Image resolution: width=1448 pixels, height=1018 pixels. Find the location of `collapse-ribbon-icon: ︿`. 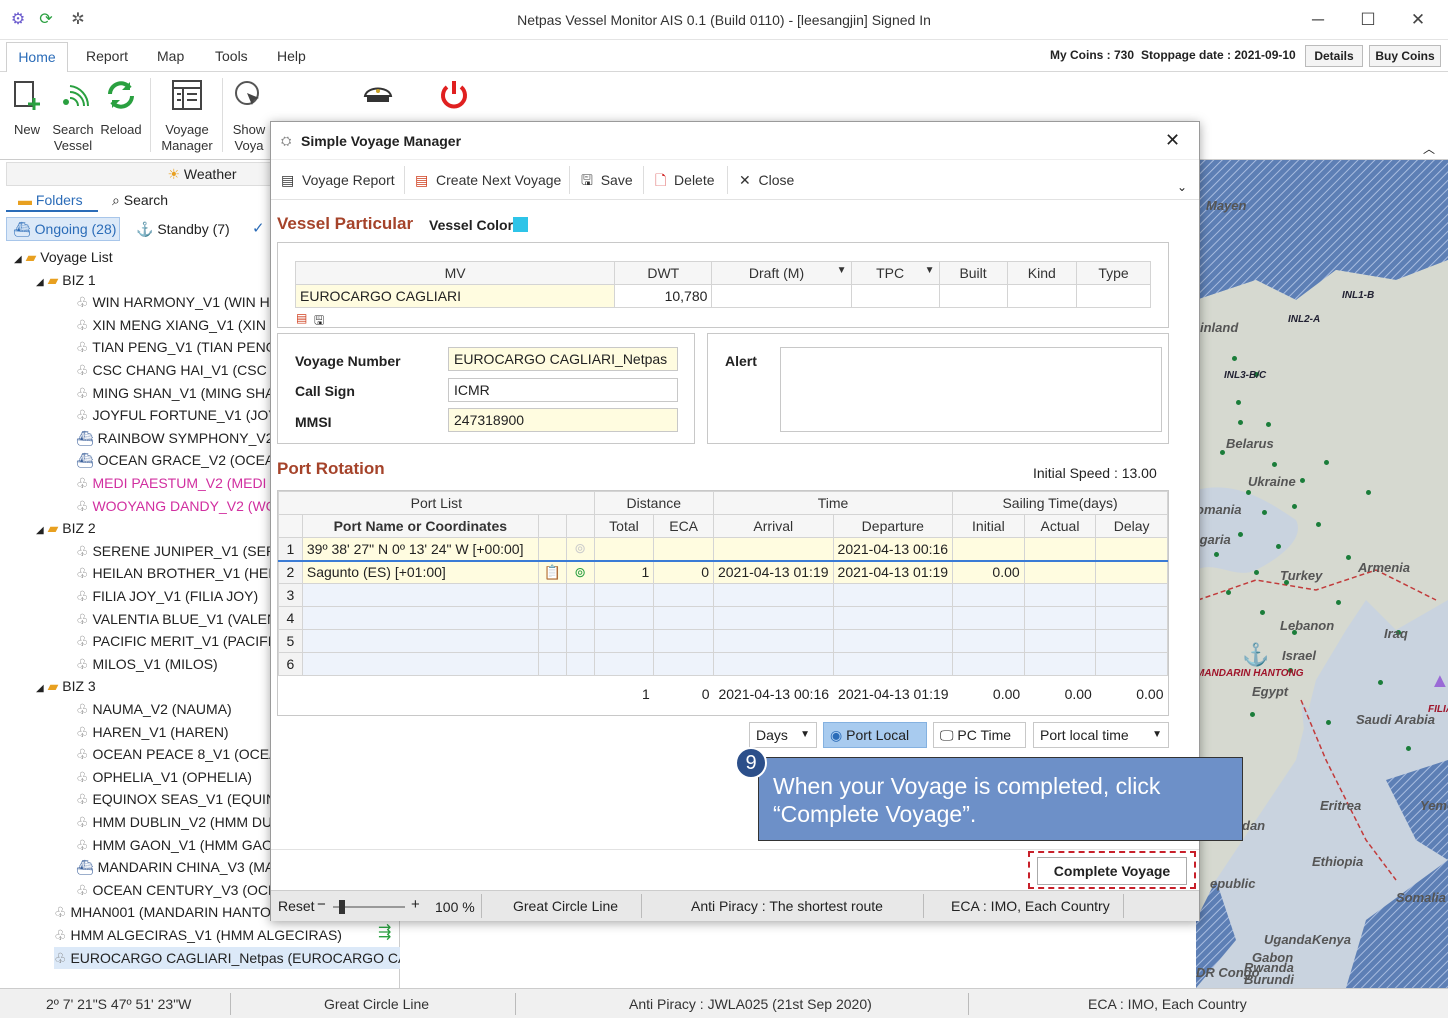

collapse-ribbon-icon: ︿ is located at coordinates (1429, 148).